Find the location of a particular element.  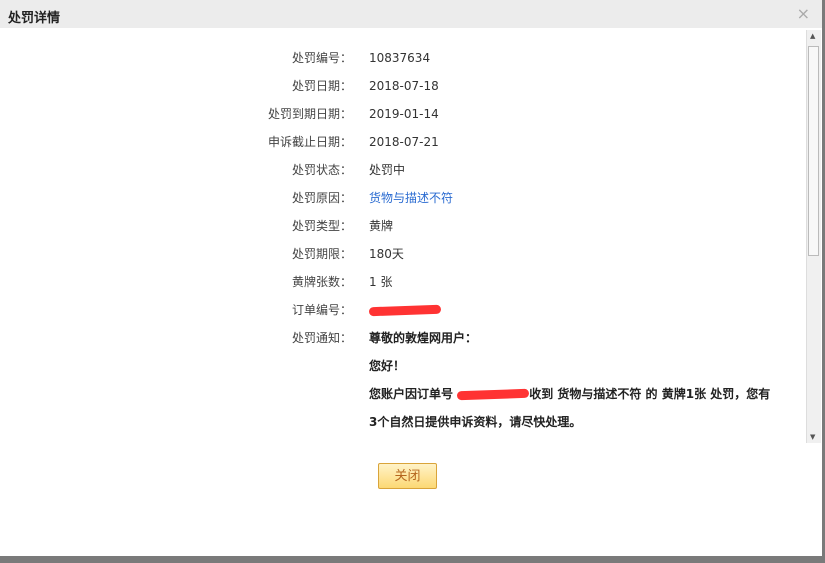

field-row: 订单编号： is located at coordinates (400, 310).